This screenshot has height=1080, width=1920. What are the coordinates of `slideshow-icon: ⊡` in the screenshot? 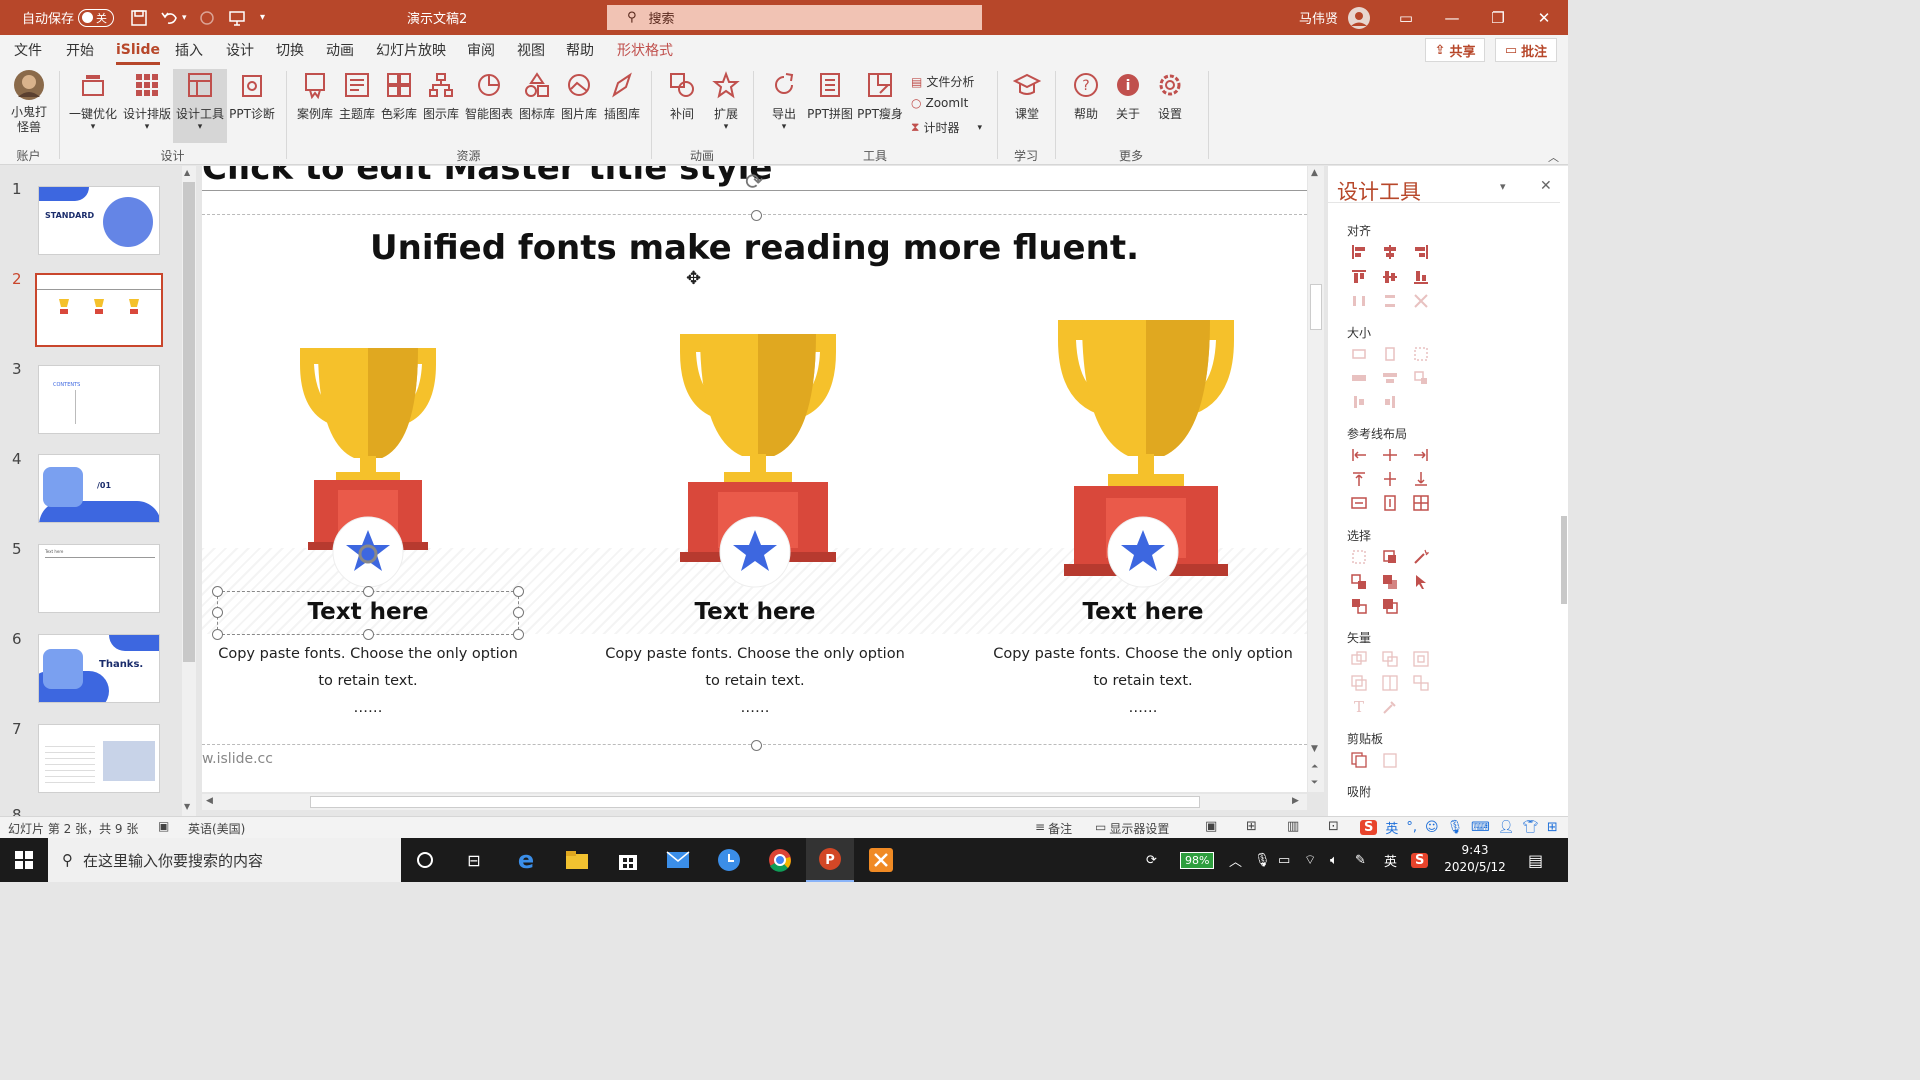 It's located at (1333, 826).